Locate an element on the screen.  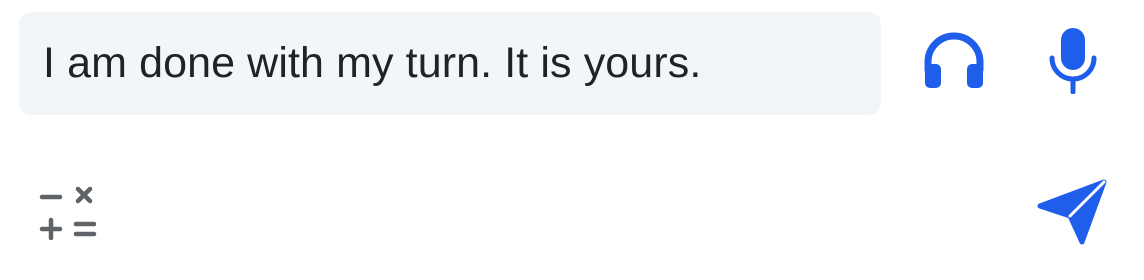
send-icon is located at coordinates (1072, 212).